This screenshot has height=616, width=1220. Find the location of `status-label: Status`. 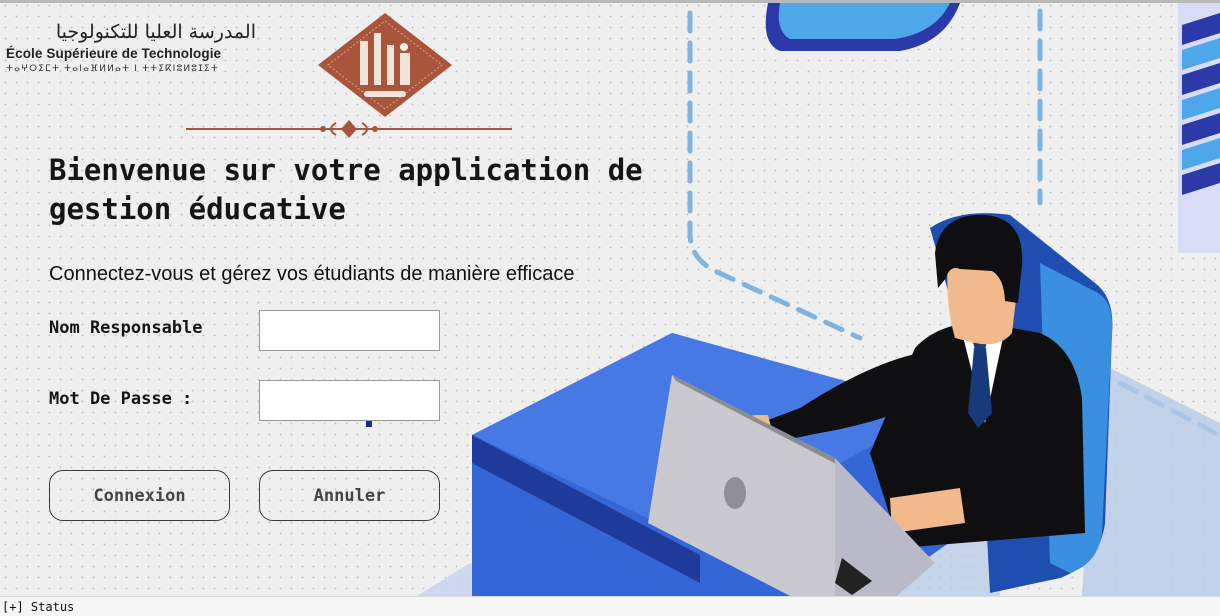

status-label: Status is located at coordinates (52, 607).